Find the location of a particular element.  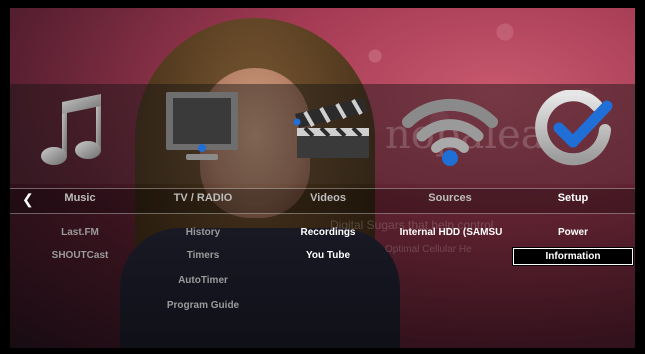

category-music: Music is located at coordinates (80, 198).